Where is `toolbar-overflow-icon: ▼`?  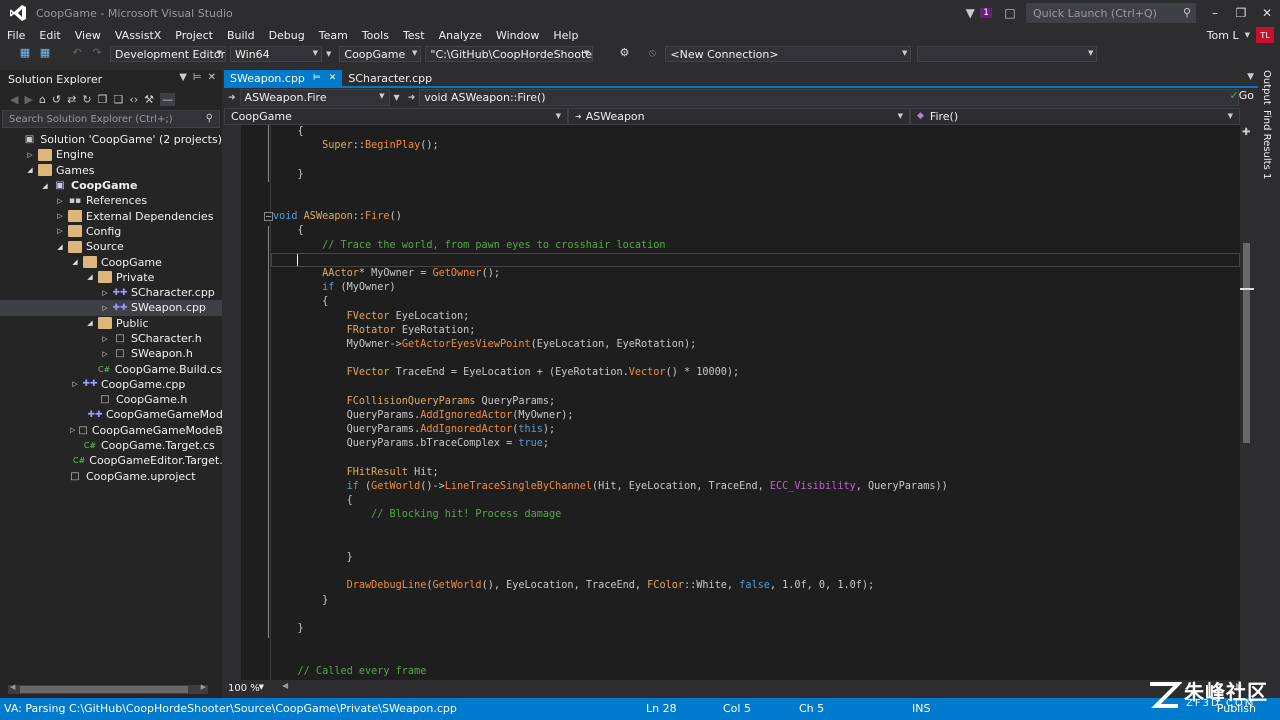
toolbar-overflow-icon: ▼ is located at coordinates (328, 54).